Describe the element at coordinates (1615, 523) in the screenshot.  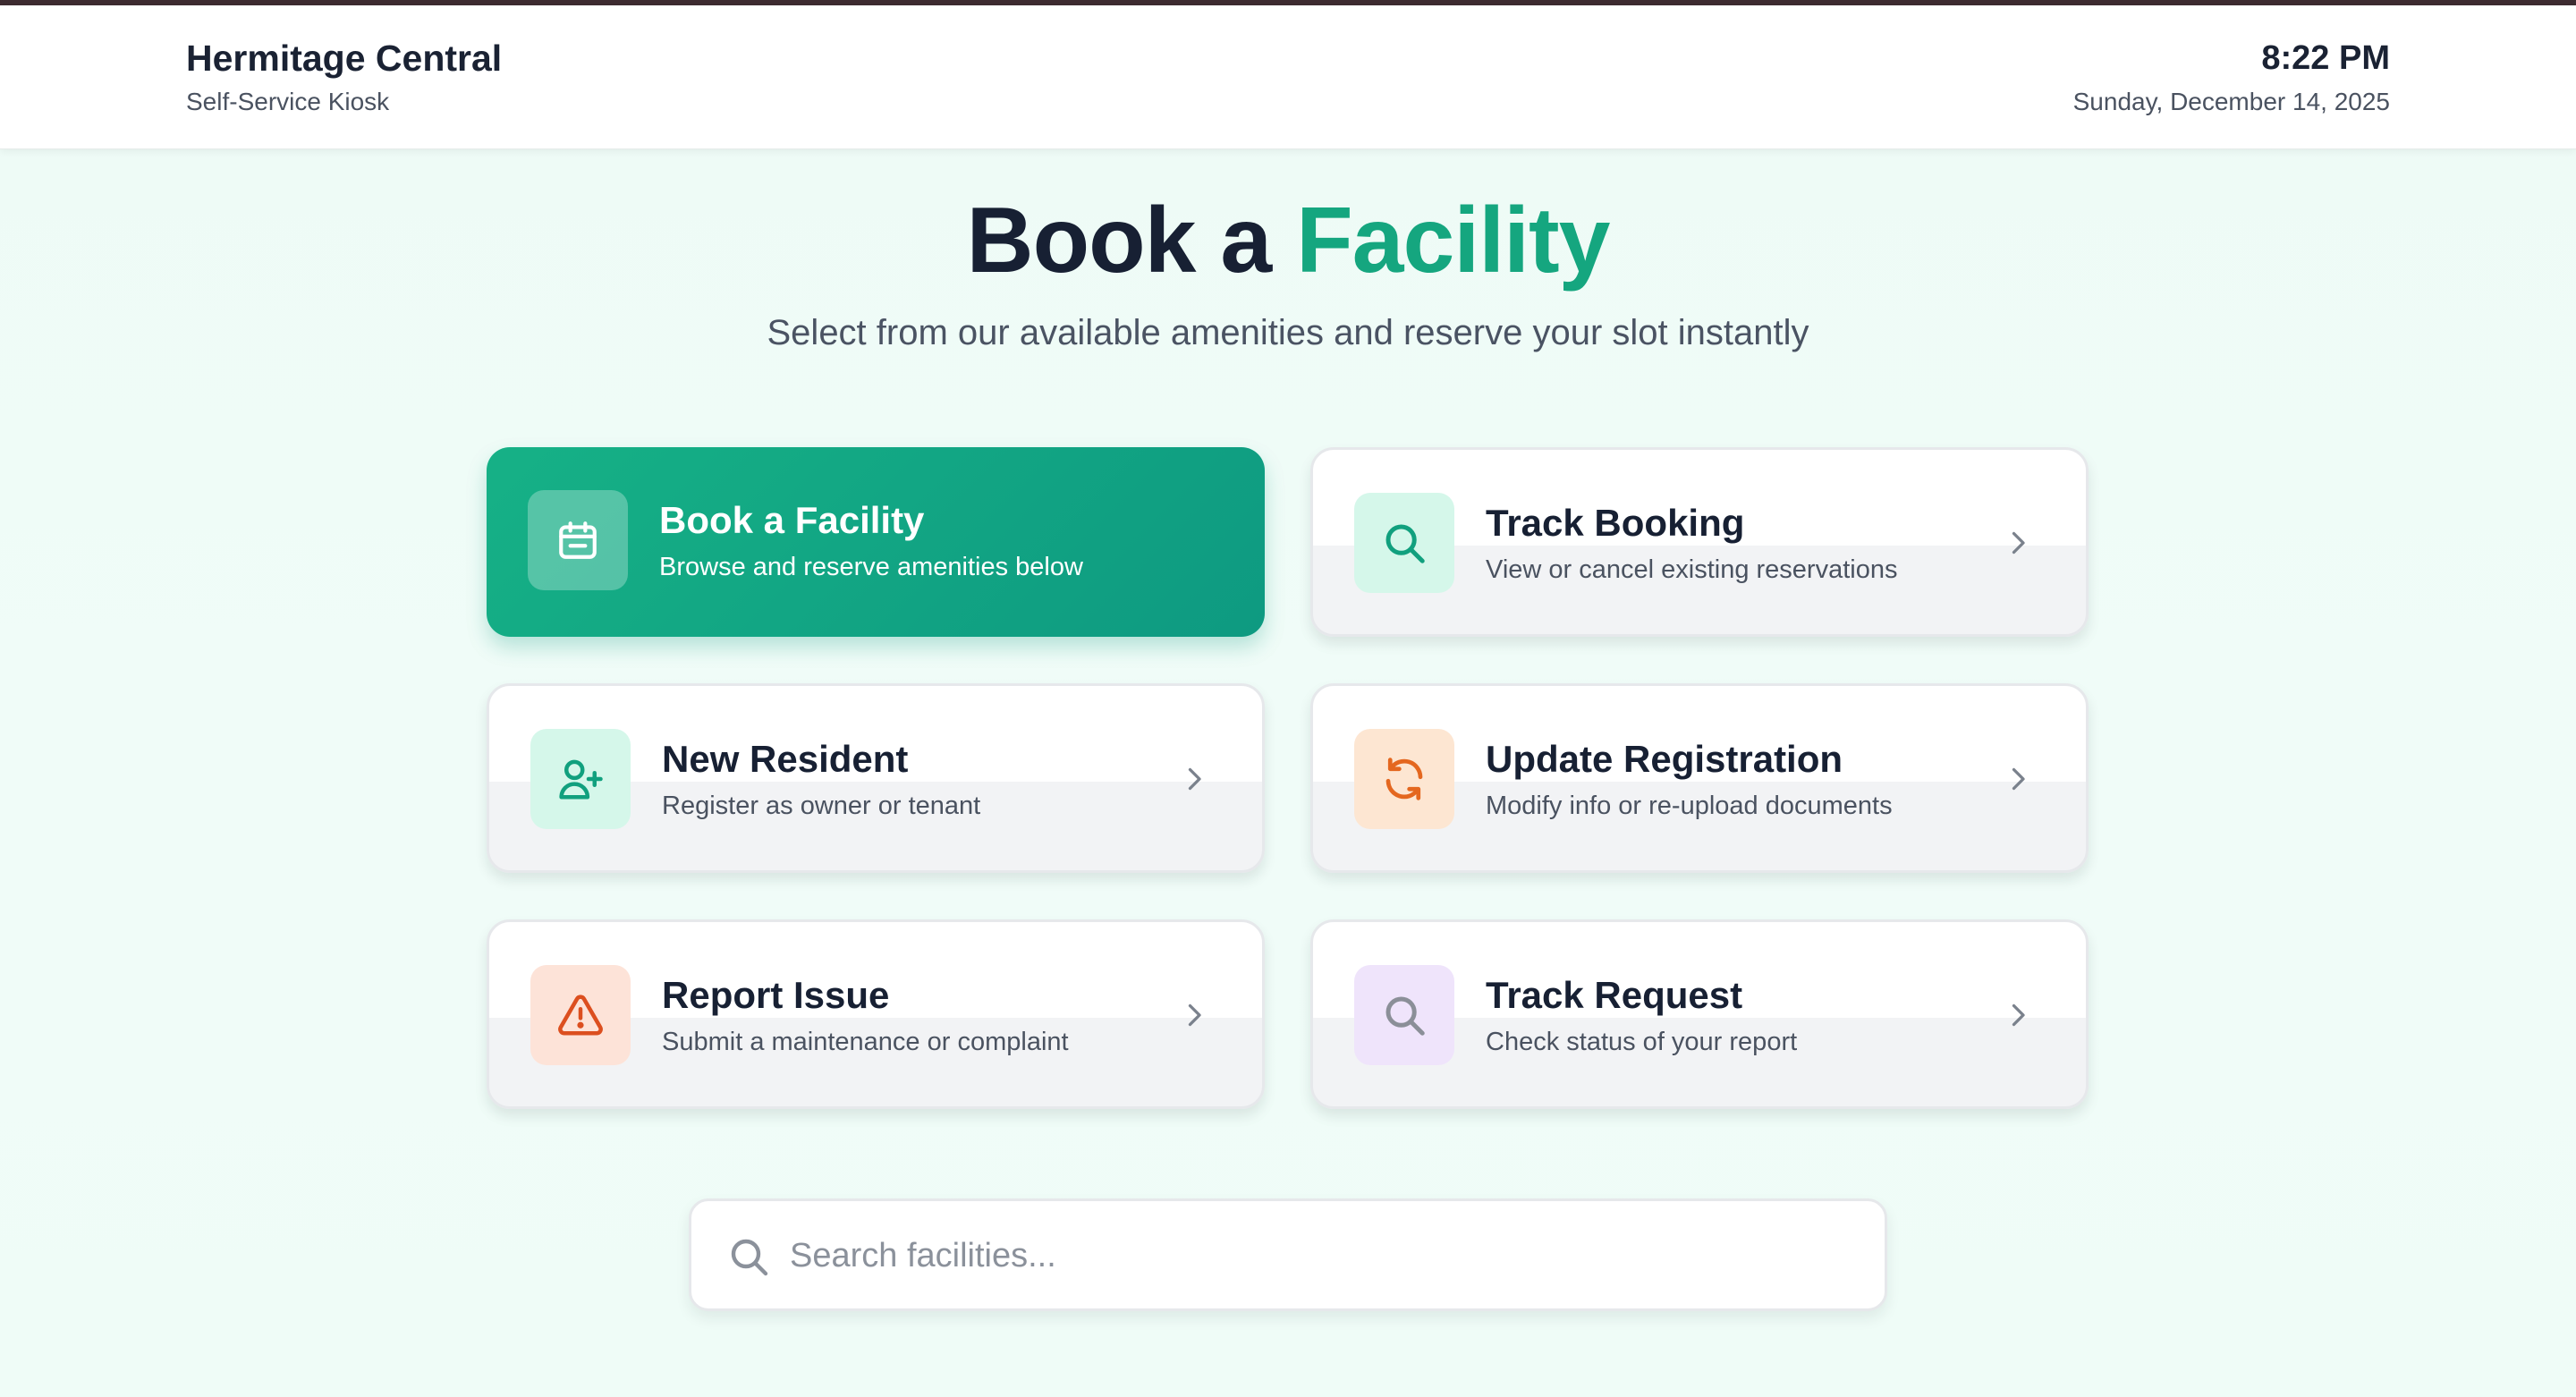
I see `card-title: Track Booking` at that location.